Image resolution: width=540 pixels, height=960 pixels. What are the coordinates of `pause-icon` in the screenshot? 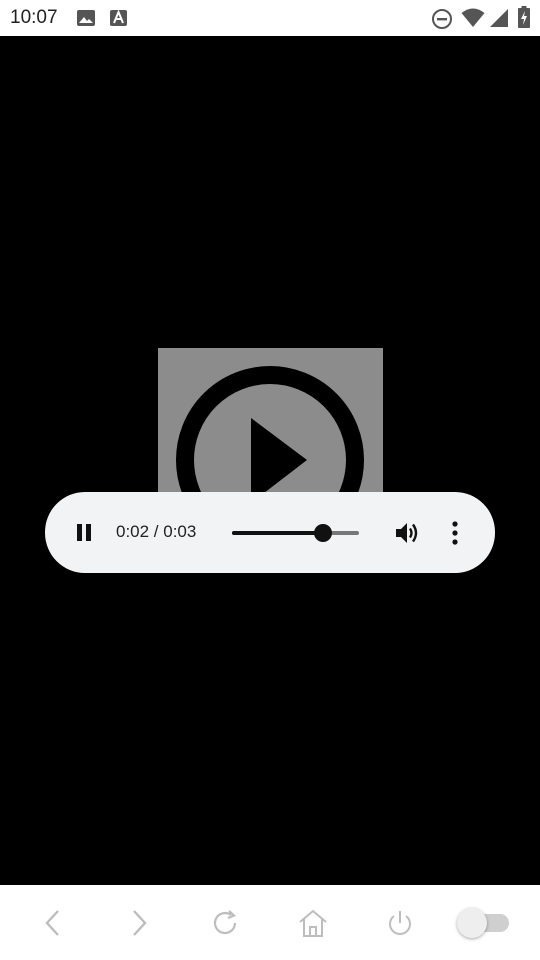 It's located at (84, 532).